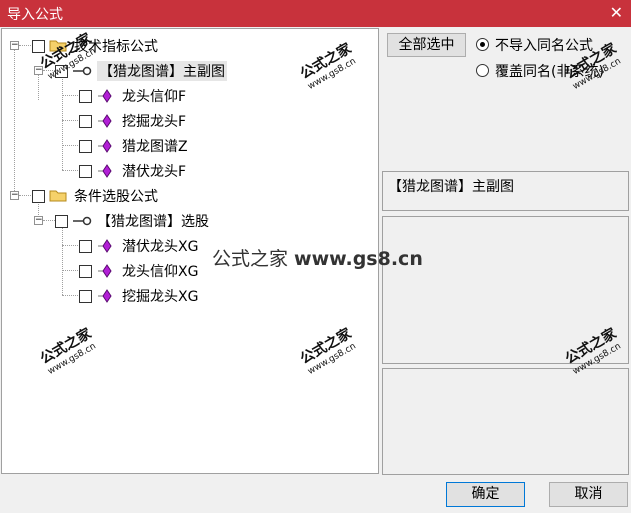 This screenshot has height=513, width=631. What do you see at coordinates (505, 290) in the screenshot?
I see `formula-description-panel` at bounding box center [505, 290].